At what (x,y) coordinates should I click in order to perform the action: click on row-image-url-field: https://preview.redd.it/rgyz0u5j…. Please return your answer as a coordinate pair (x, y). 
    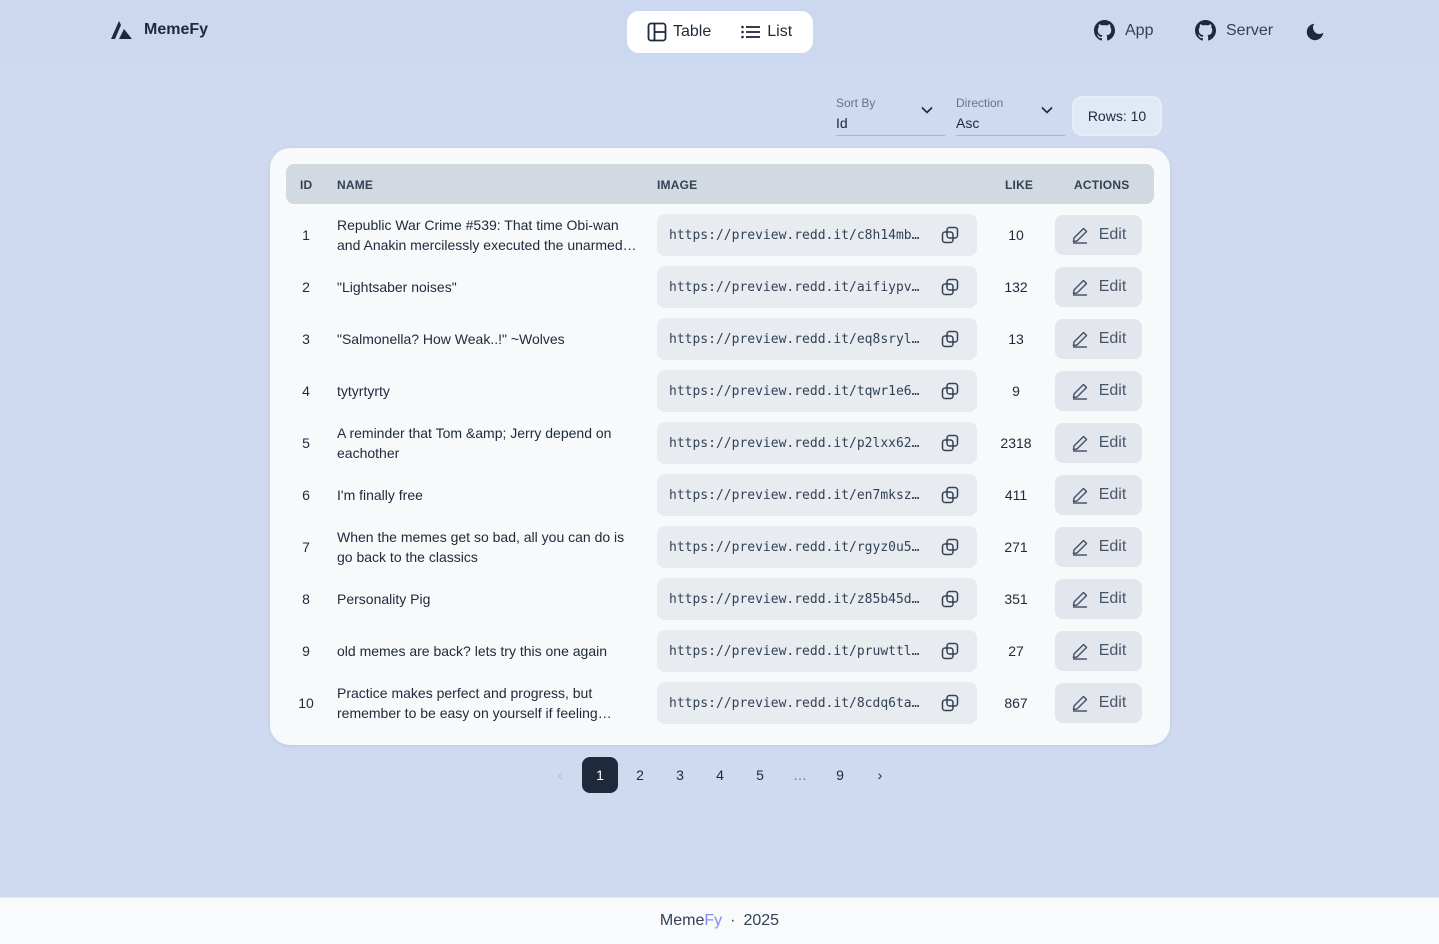
    Looking at the image, I should click on (817, 547).